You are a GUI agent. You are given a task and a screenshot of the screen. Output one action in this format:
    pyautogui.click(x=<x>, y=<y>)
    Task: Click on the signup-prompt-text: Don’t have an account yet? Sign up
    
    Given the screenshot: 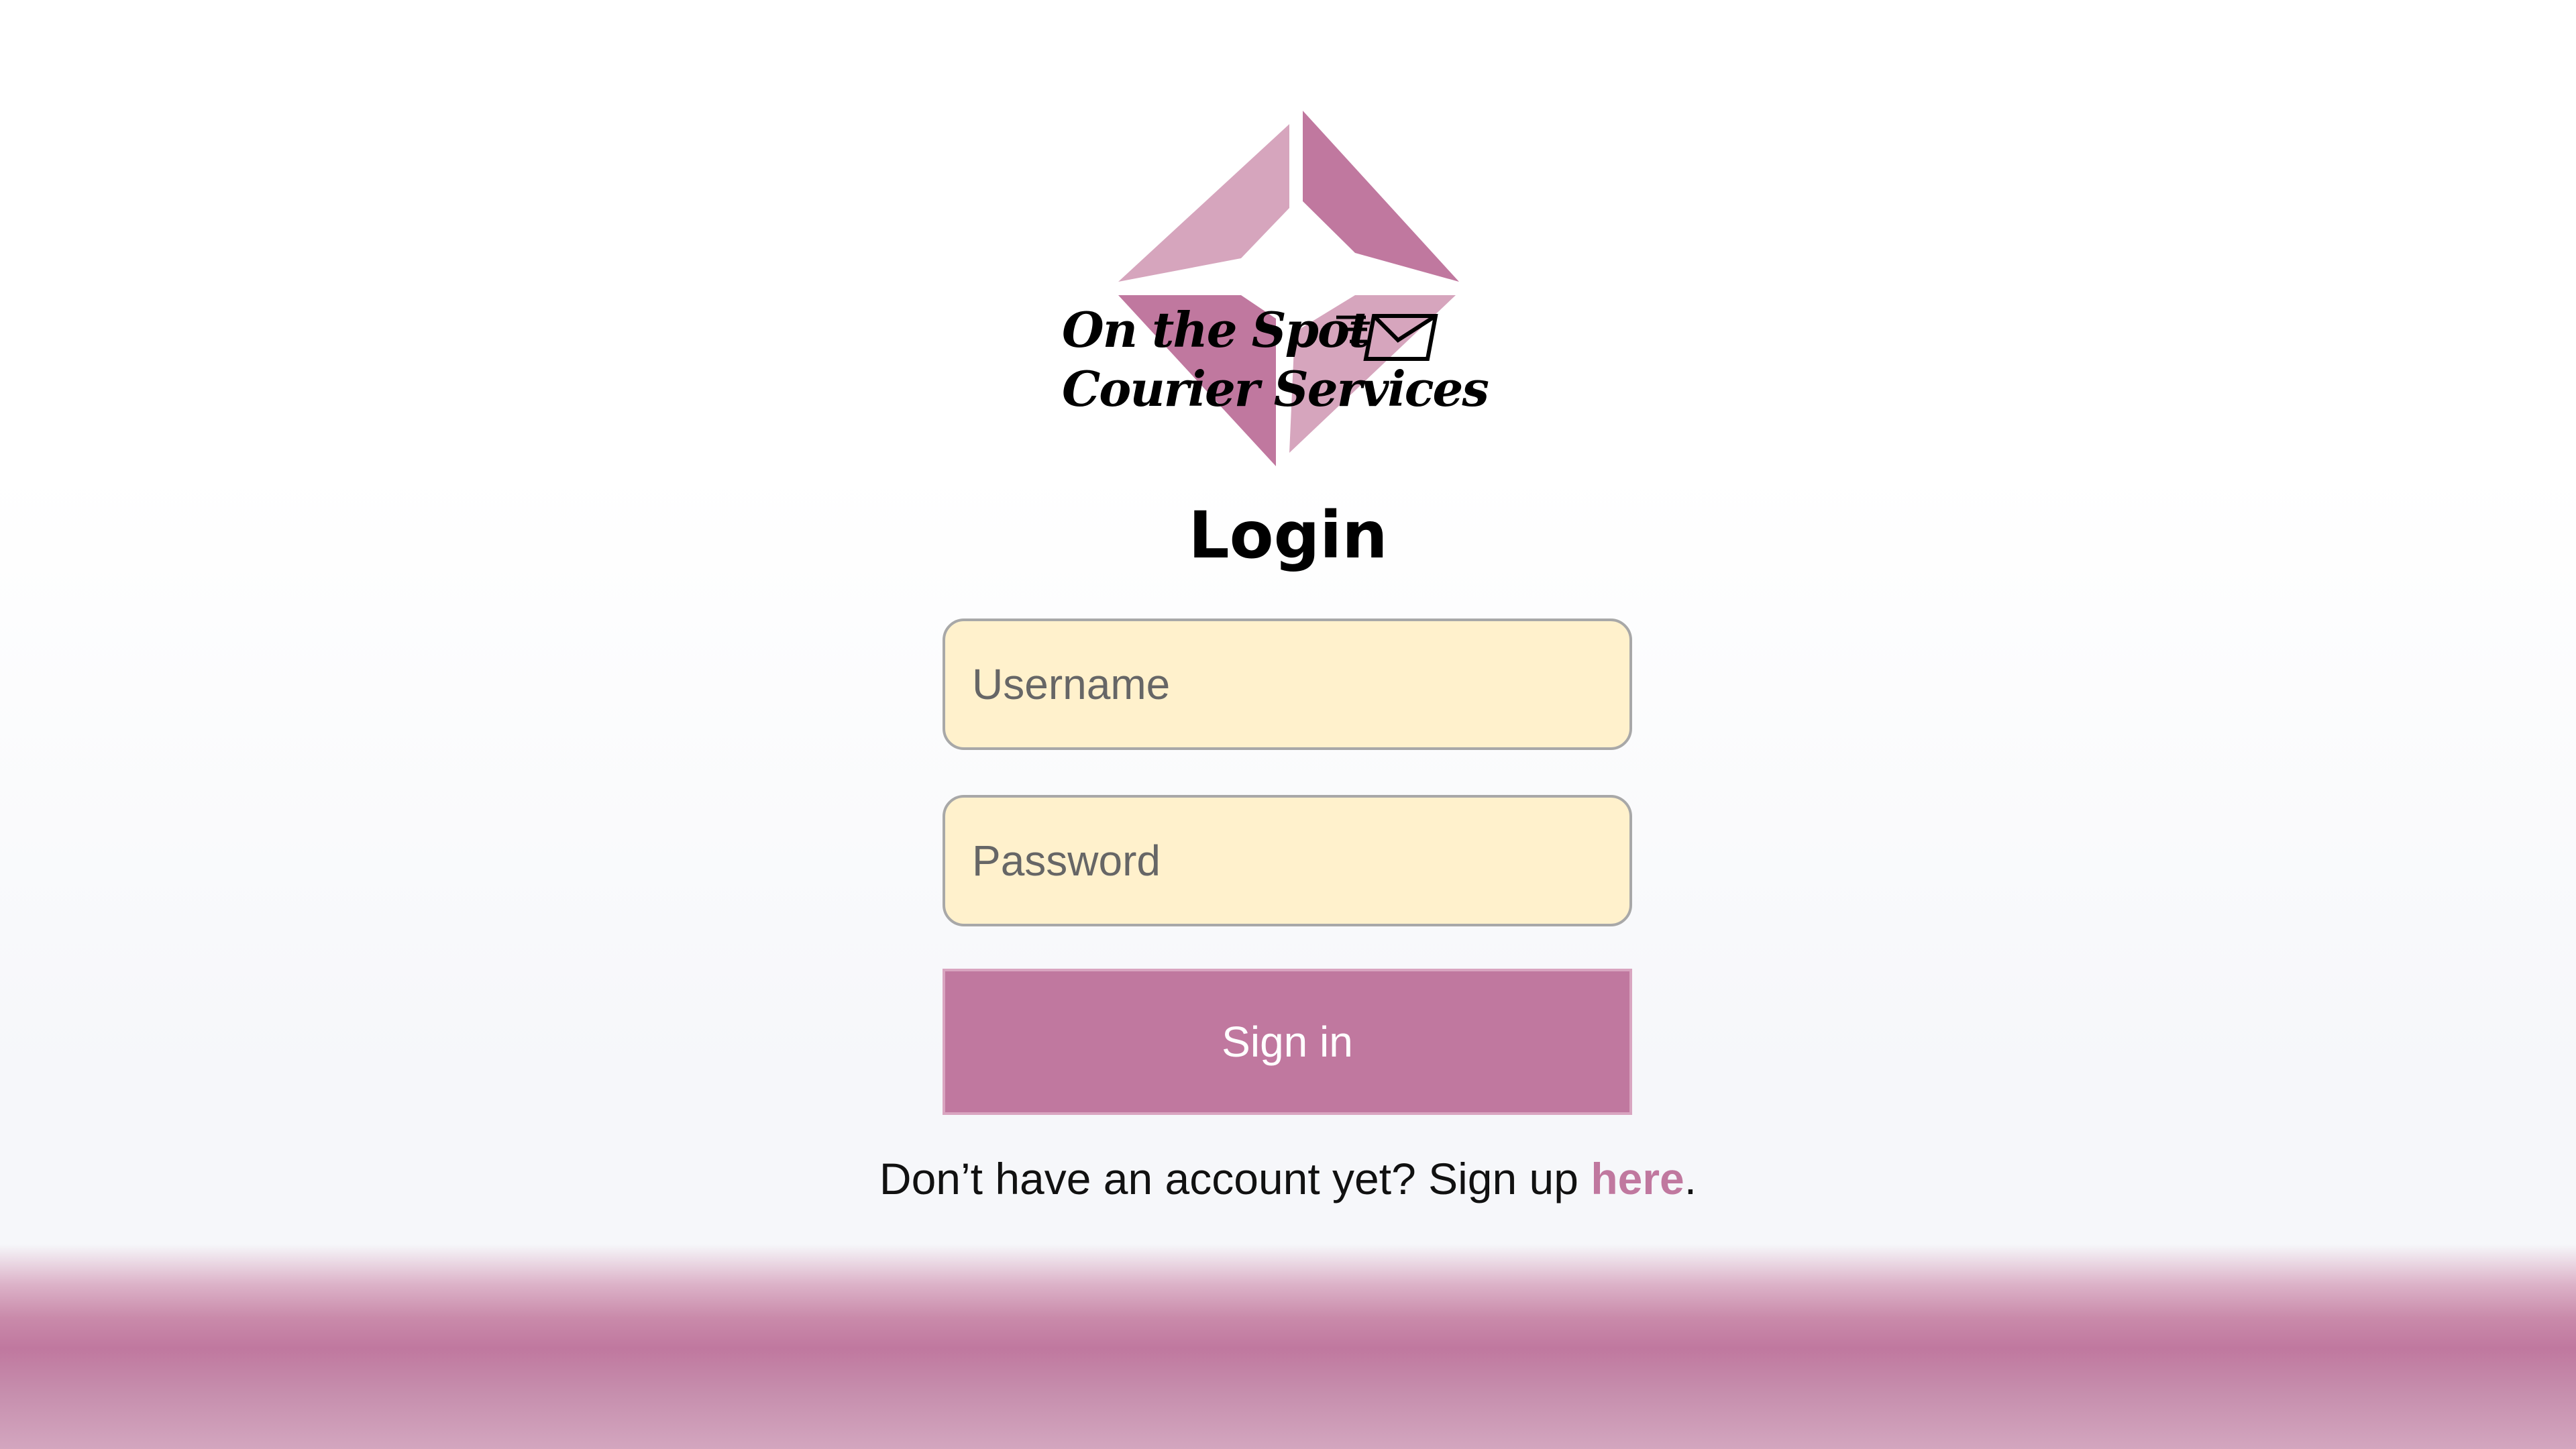 What is the action you would take?
    pyautogui.click(x=1235, y=1178)
    